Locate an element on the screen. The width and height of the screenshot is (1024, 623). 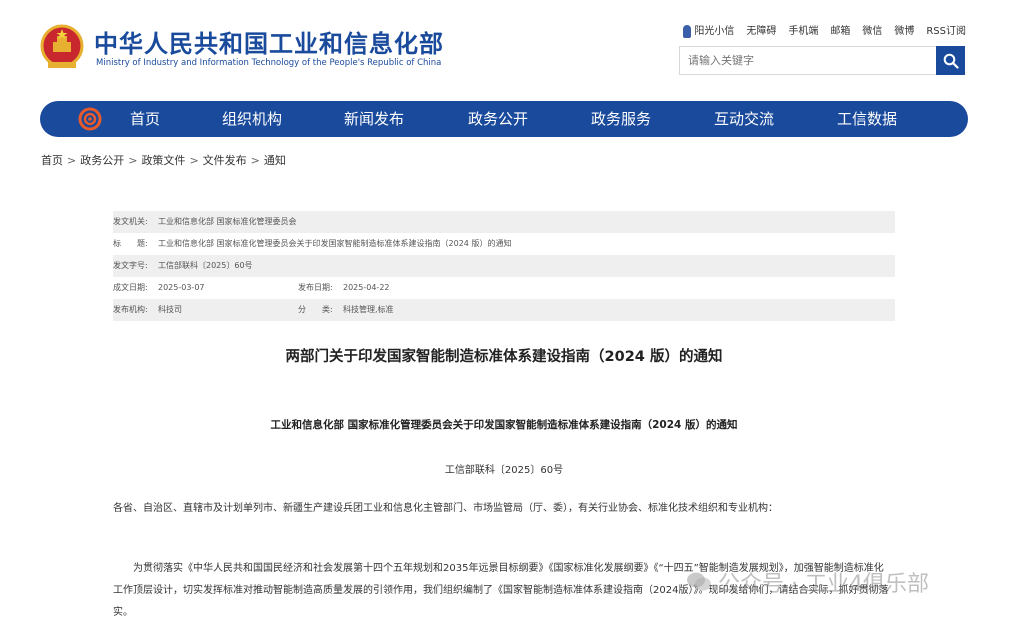
title-label: 标 题: is located at coordinates (130, 243).